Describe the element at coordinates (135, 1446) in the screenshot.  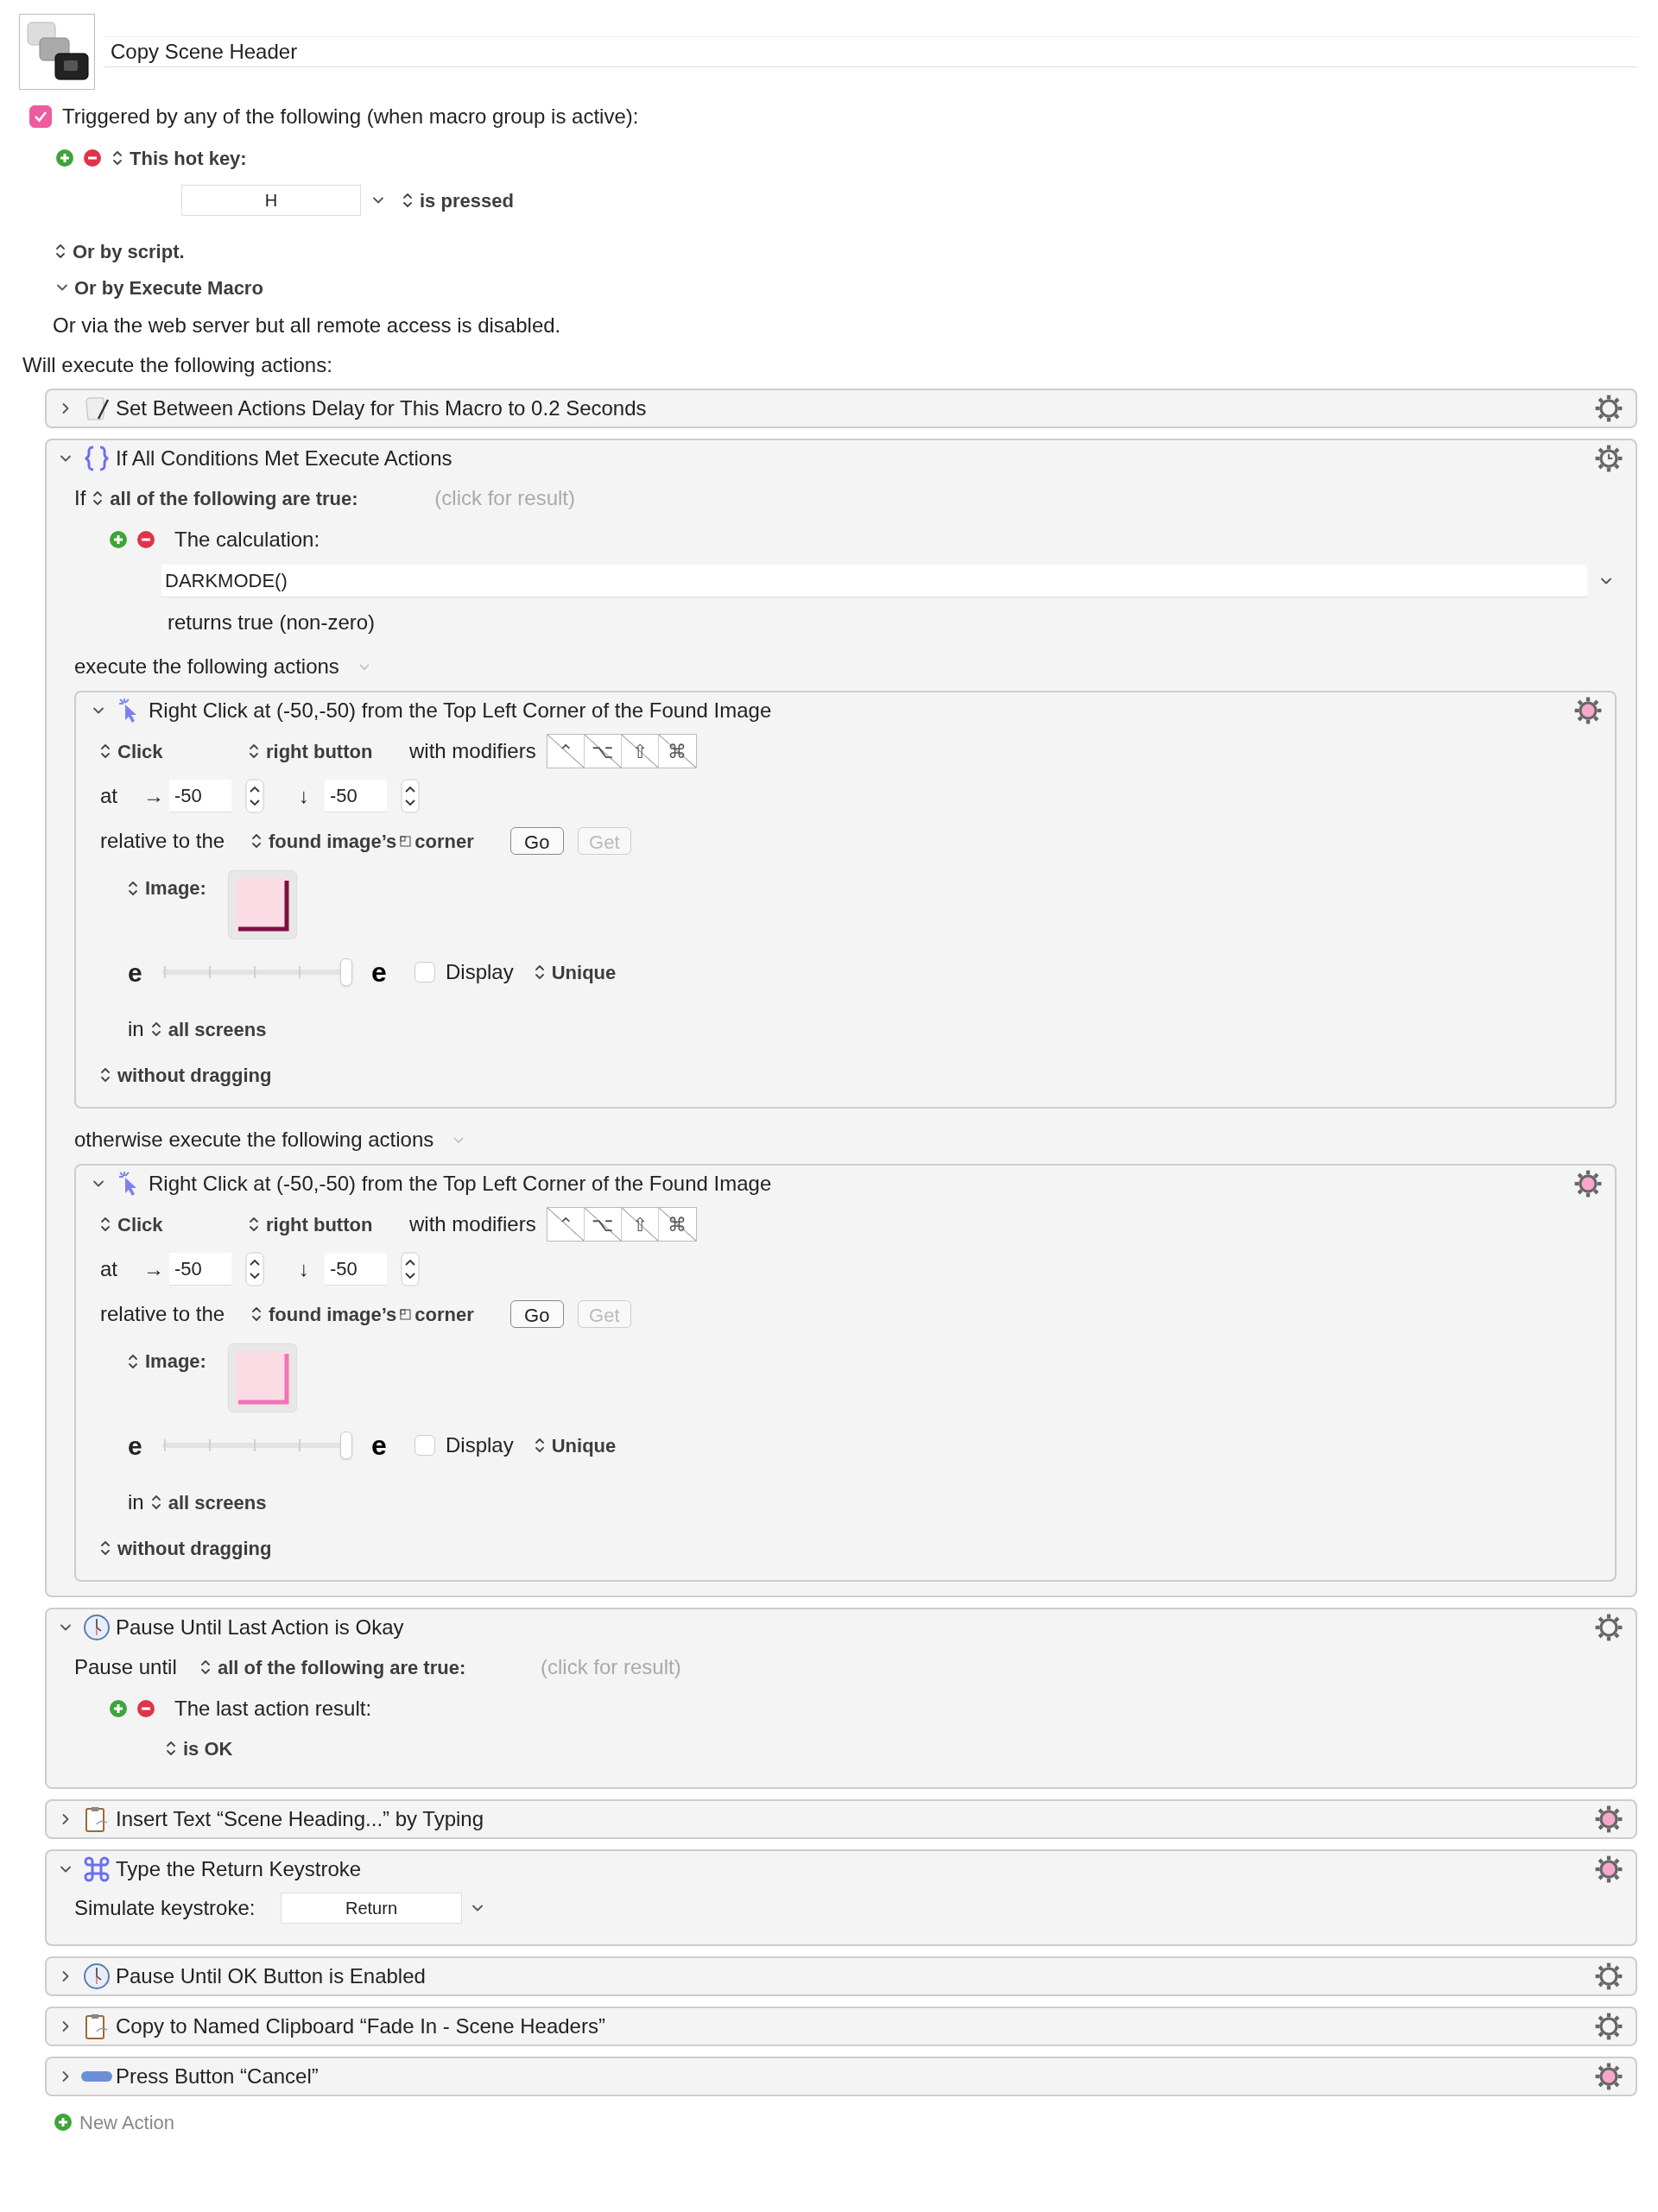
I see `fuzz-low-label: e` at that location.